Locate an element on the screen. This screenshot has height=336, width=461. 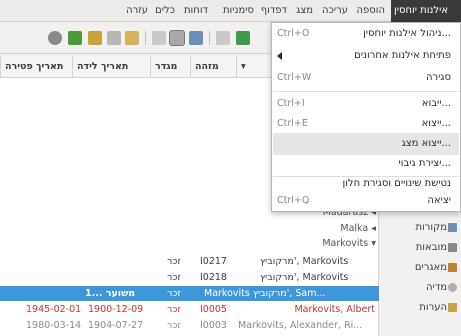
row-name: Markovits, Albert is located at coordinates (334, 309).